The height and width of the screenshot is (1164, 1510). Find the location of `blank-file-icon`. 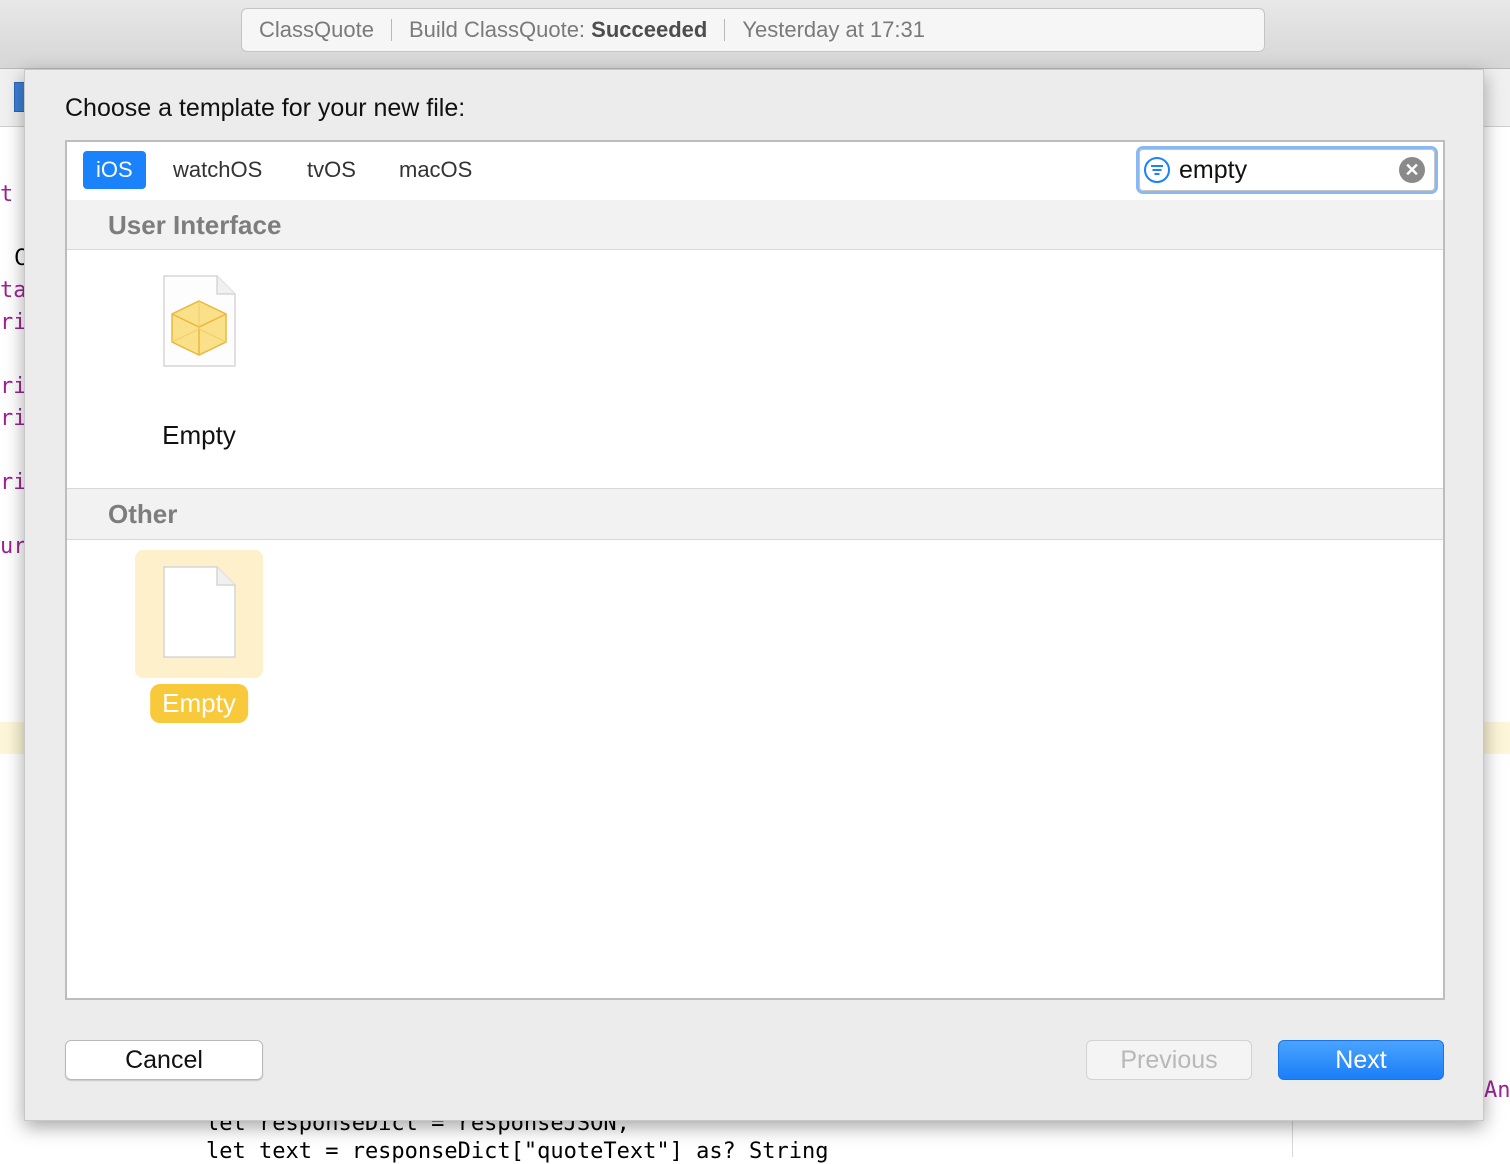

blank-file-icon is located at coordinates (199, 612).